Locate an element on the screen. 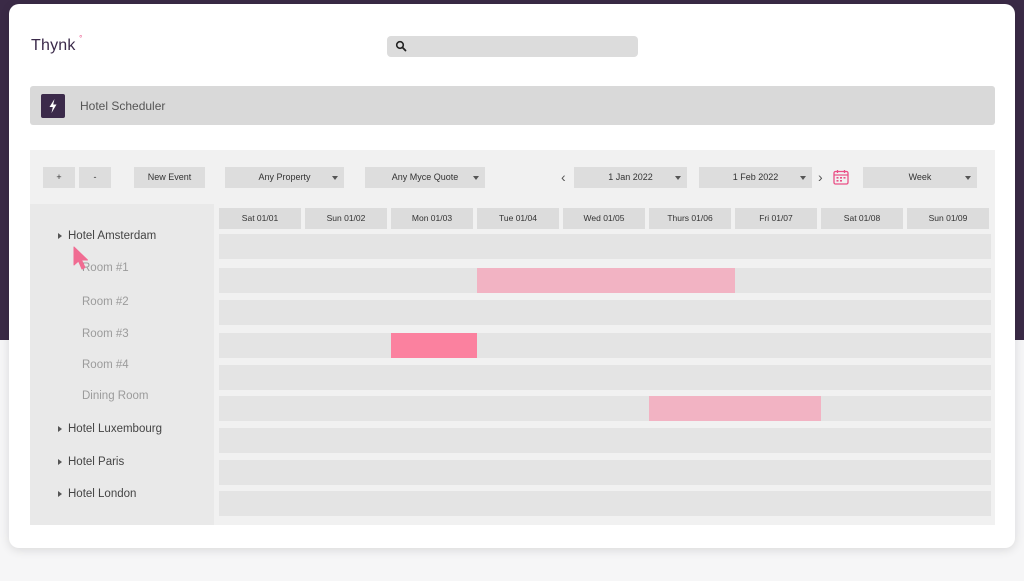  view-mode-value: Week is located at coordinates (920, 177).